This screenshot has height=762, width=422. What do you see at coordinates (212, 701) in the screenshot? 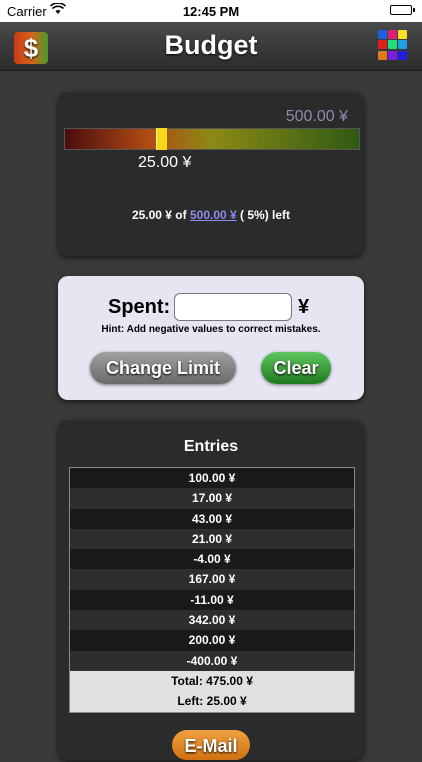
I see `left-row: Left: 25.00 ¥` at bounding box center [212, 701].